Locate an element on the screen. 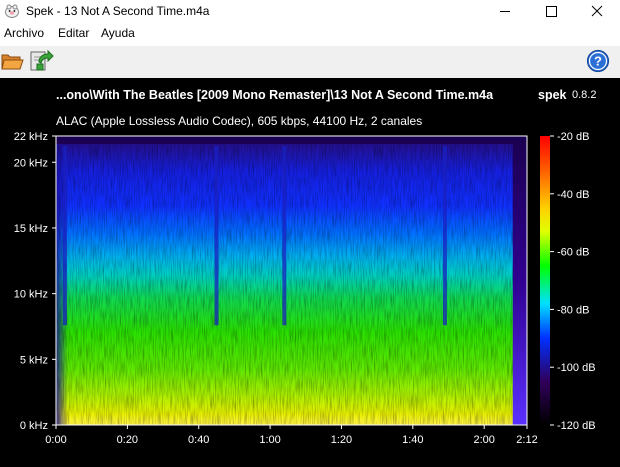  frequency-axis: 0 kHz 5 kHz 10 kHz 15 kHz 20 kHz 22 kHz is located at coordinates (35, 281).